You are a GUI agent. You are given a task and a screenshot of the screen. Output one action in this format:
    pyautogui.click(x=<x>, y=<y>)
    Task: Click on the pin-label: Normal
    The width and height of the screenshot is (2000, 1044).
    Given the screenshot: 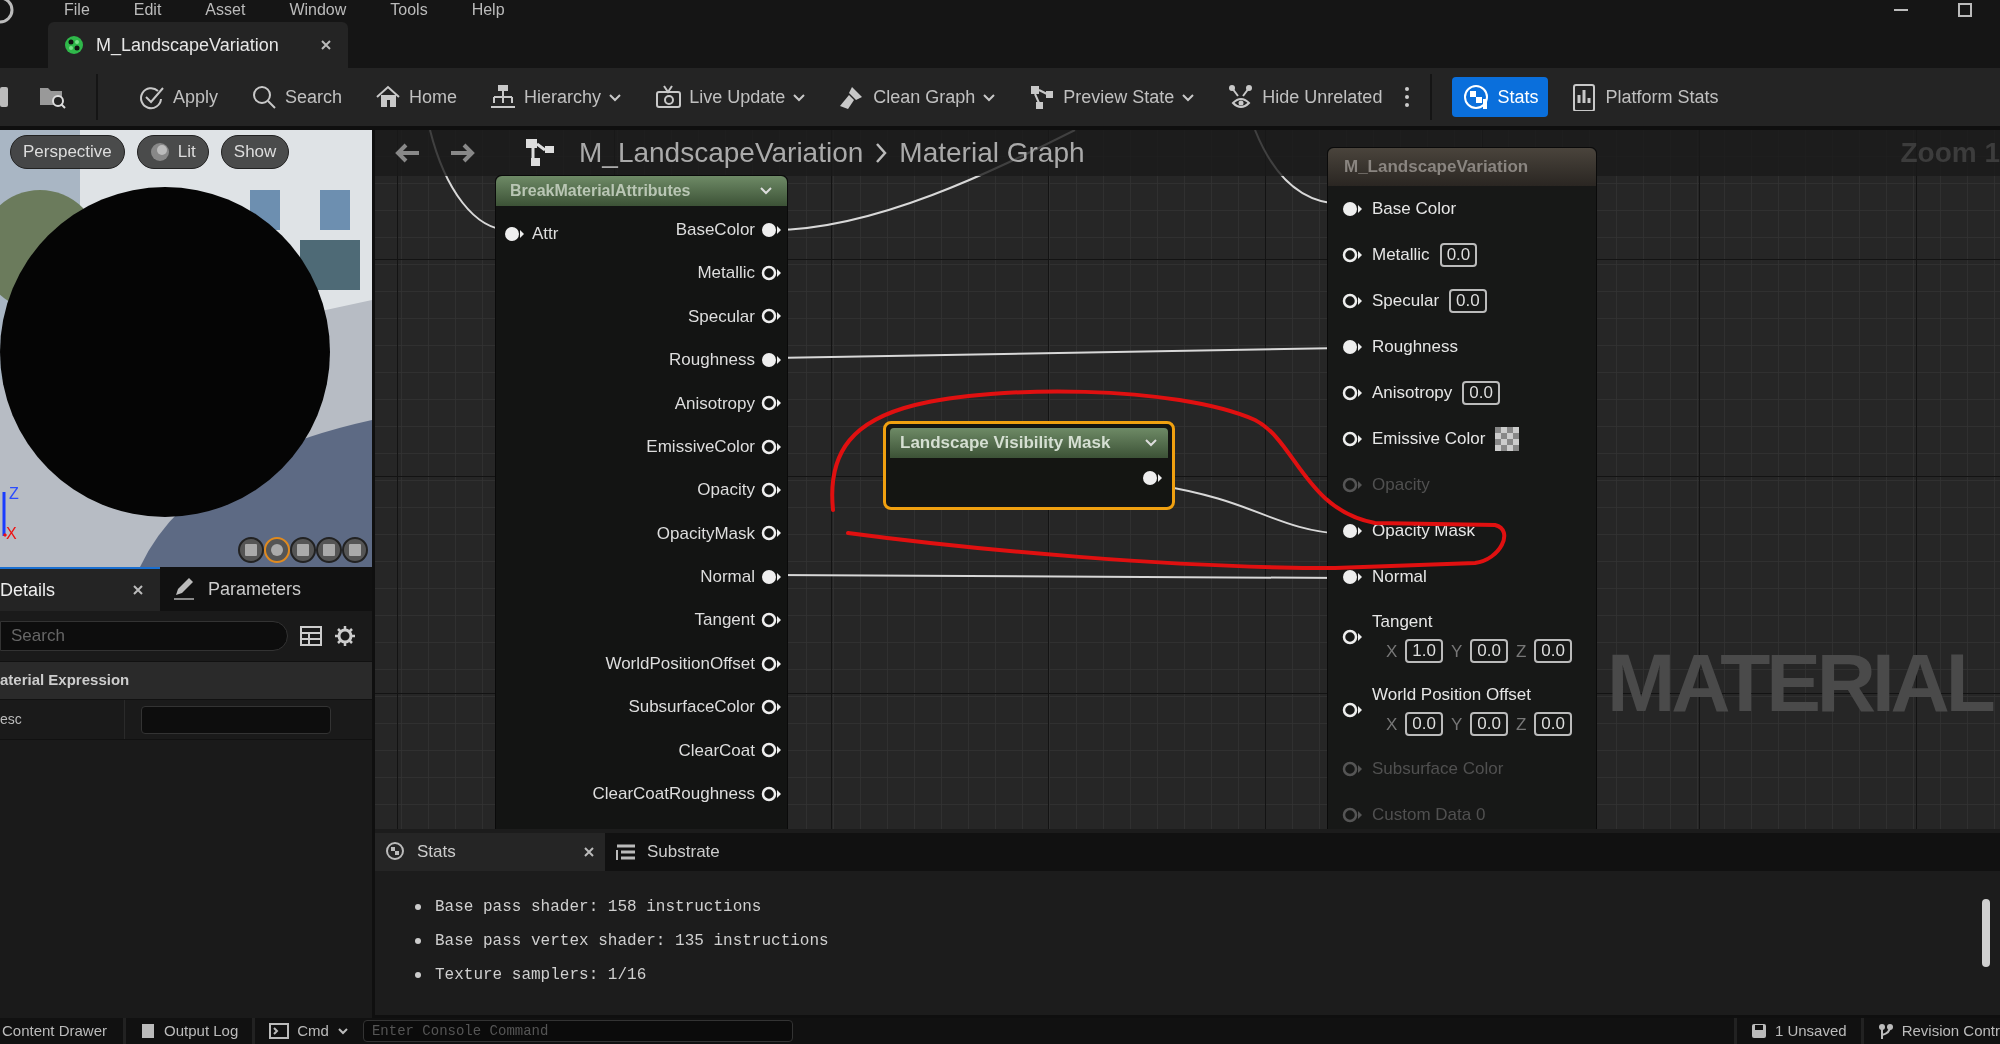 What is the action you would take?
    pyautogui.click(x=727, y=577)
    